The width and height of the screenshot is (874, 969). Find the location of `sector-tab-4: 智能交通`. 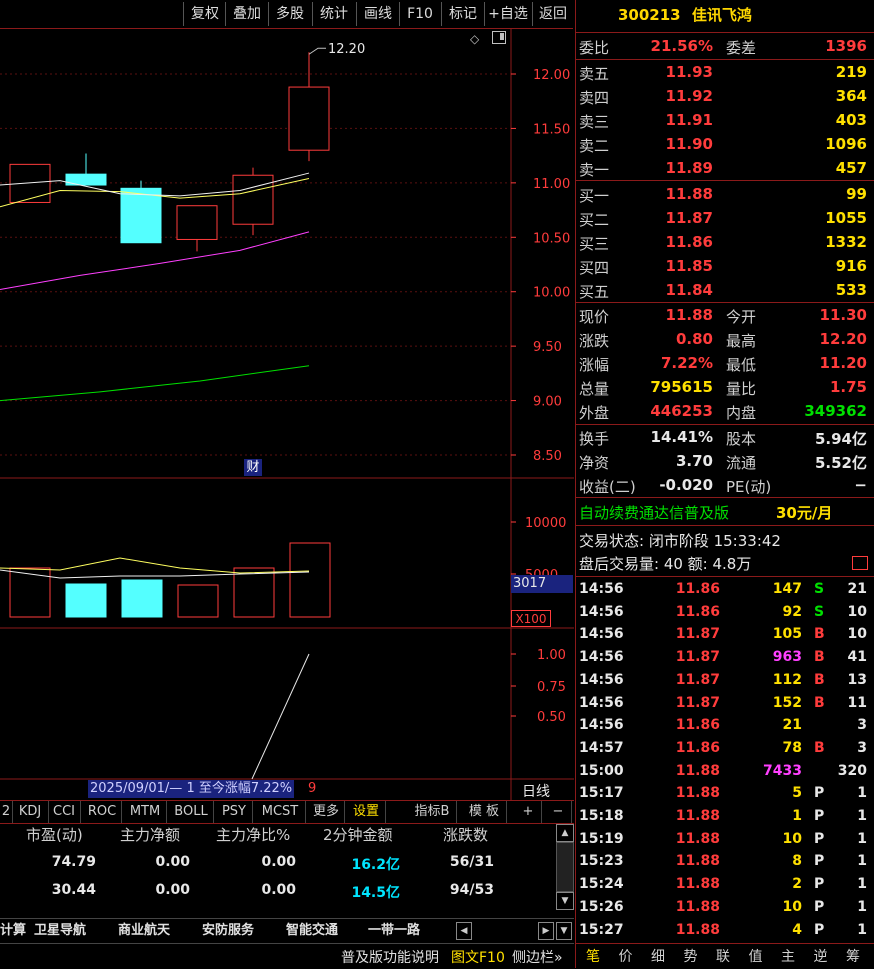

sector-tab-4: 智能交通 is located at coordinates (312, 931).